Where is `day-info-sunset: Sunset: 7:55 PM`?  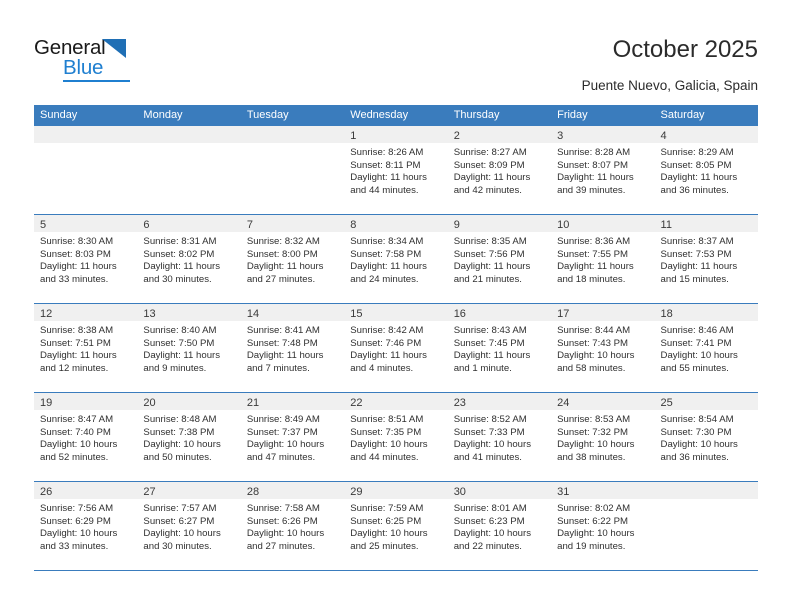
day-info-sunset: Sunset: 7:55 PM is located at coordinates (593, 254).